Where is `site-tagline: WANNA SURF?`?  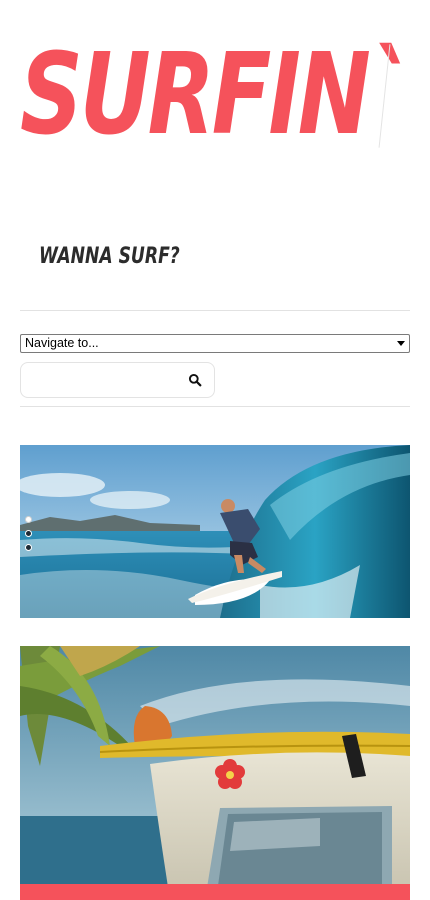 site-tagline: WANNA SURF? is located at coordinates (109, 256).